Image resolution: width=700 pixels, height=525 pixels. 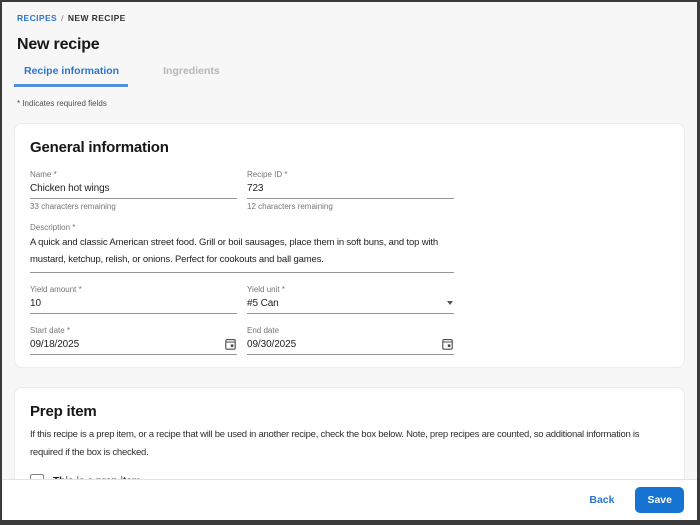 What do you see at coordinates (43, 174) in the screenshot?
I see `name-field-label: Name *` at bounding box center [43, 174].